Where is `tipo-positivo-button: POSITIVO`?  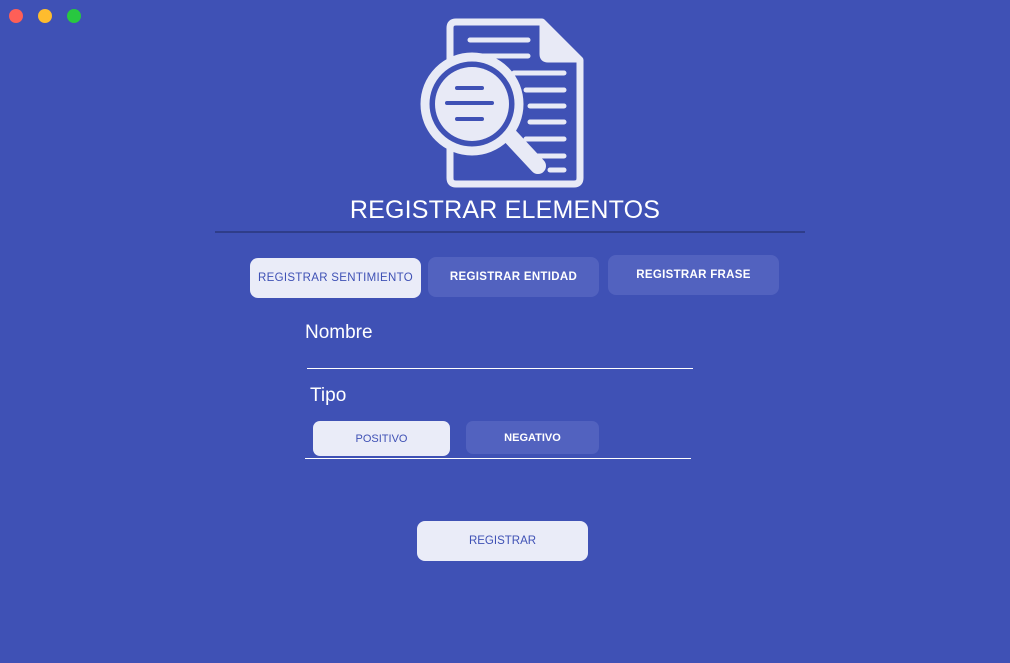
tipo-positivo-button: POSITIVO is located at coordinates (381, 438).